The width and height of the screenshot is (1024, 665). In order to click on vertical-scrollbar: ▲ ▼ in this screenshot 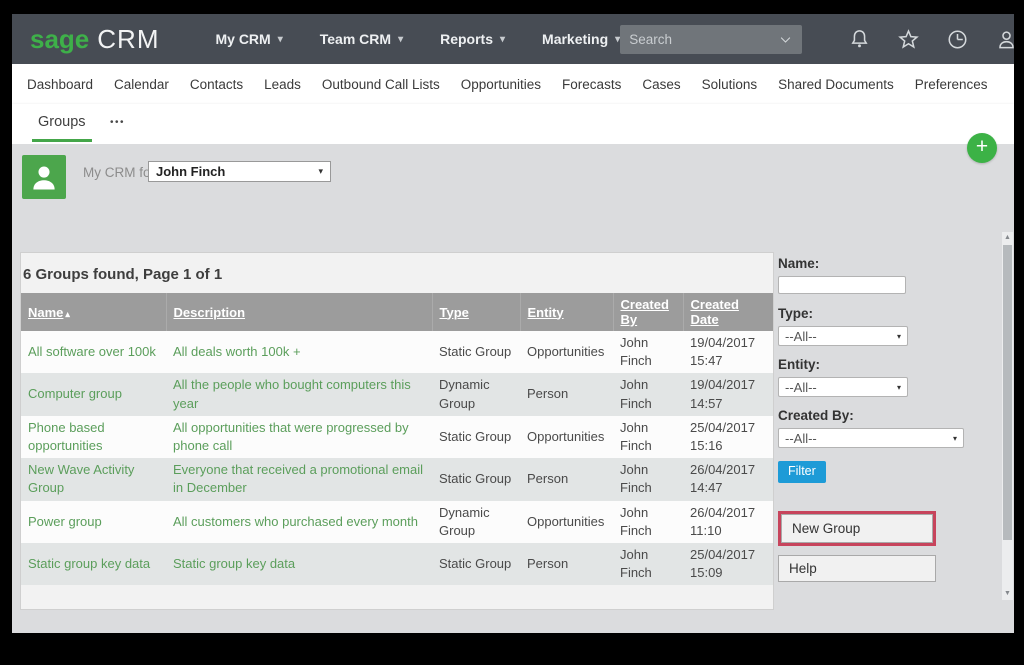, I will do `click(1007, 416)`.